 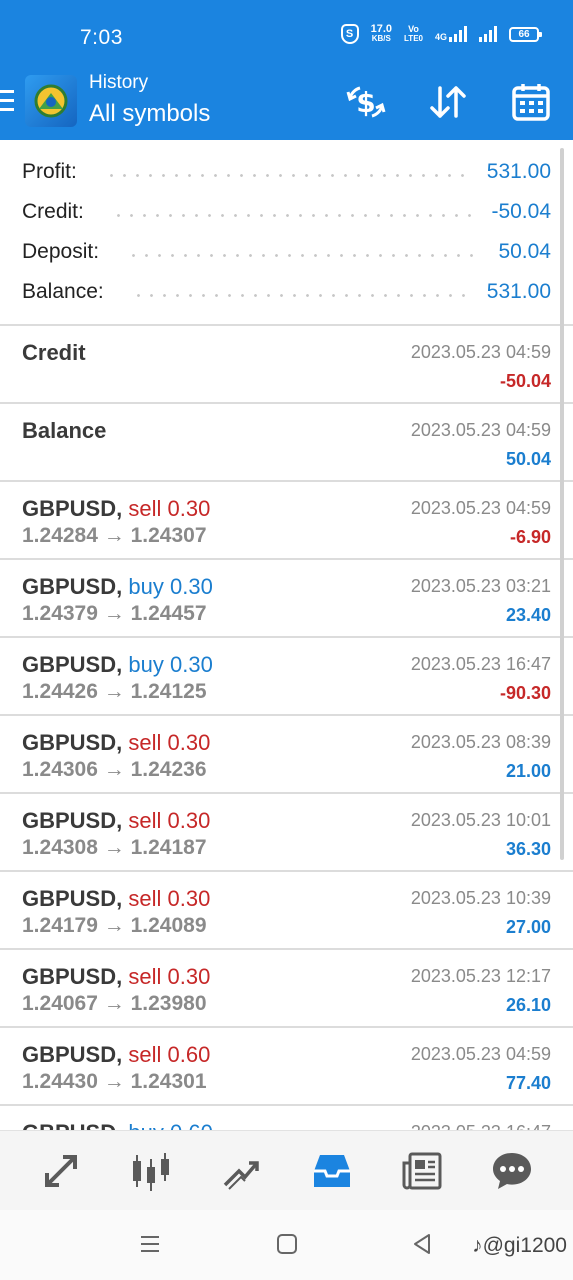 What do you see at coordinates (480, 976) in the screenshot?
I see `deal-date: 2023.05.23 12:17` at bounding box center [480, 976].